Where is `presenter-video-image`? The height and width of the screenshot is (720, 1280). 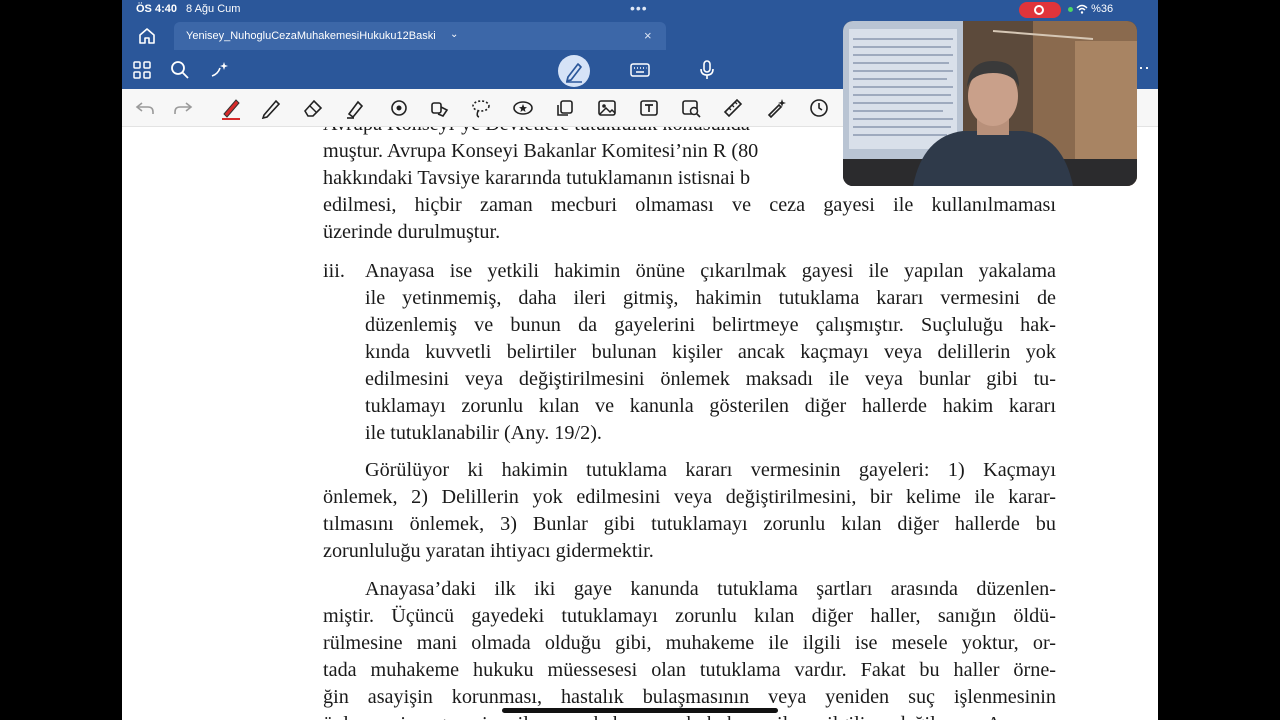 presenter-video-image is located at coordinates (990, 103).